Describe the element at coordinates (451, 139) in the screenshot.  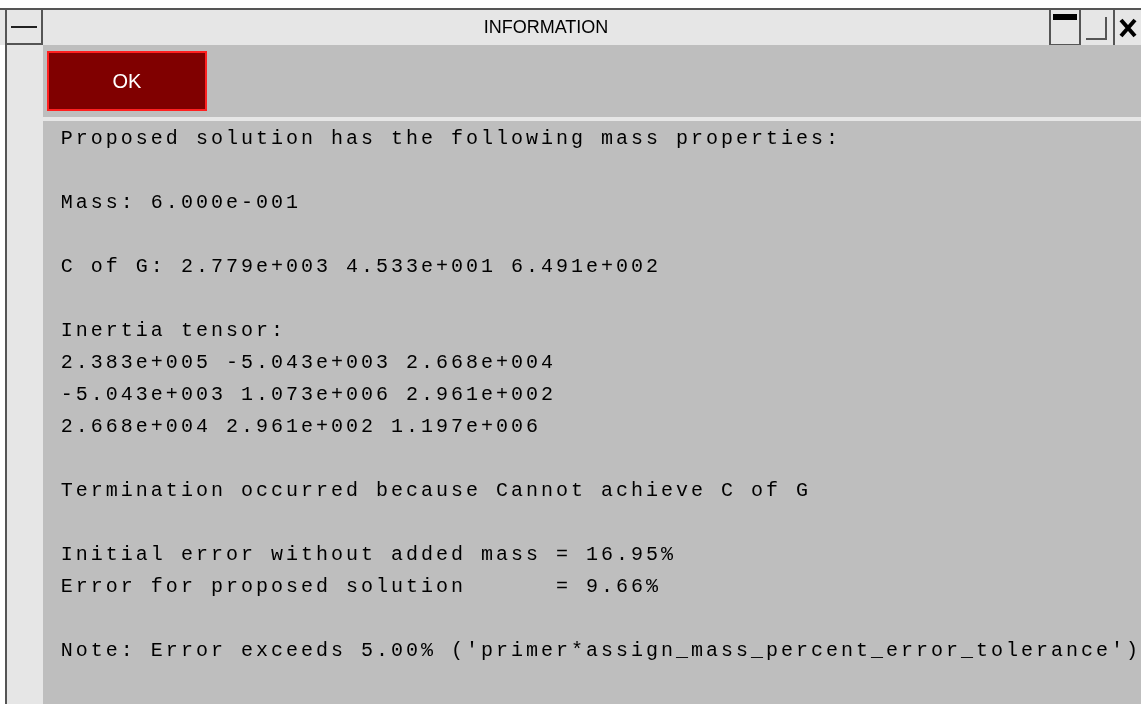
I see `message-line: Proposed solution has the following mass properties:` at that location.